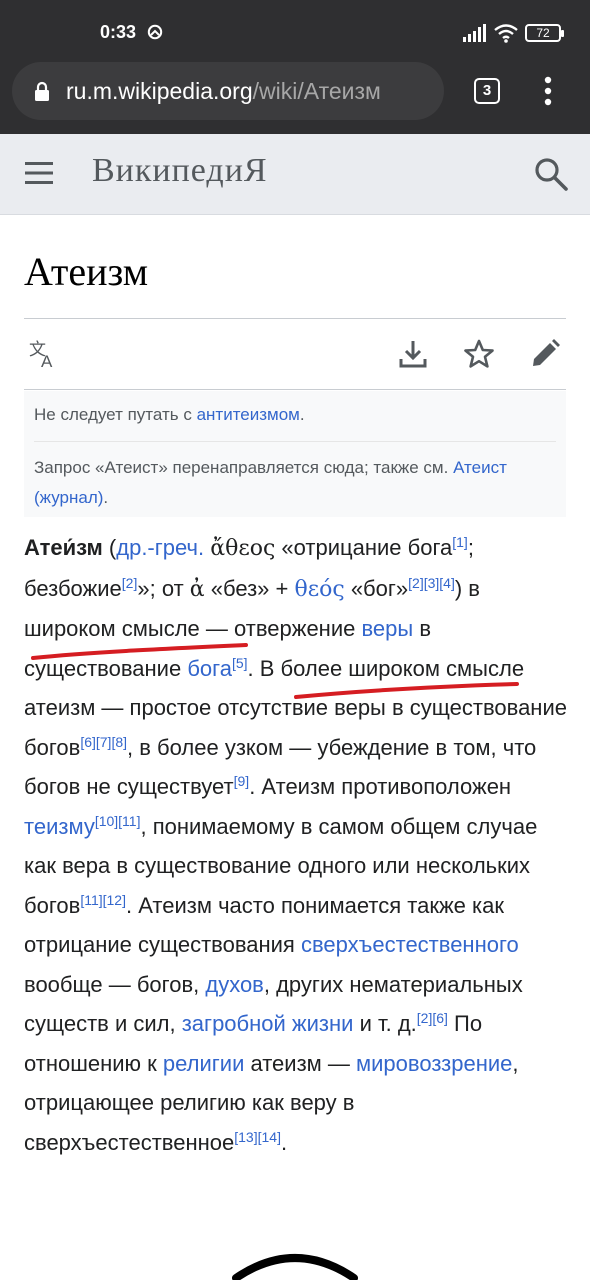  Describe the element at coordinates (103, 742) in the screenshot. I see `ref-link: [6][7][8]` at that location.